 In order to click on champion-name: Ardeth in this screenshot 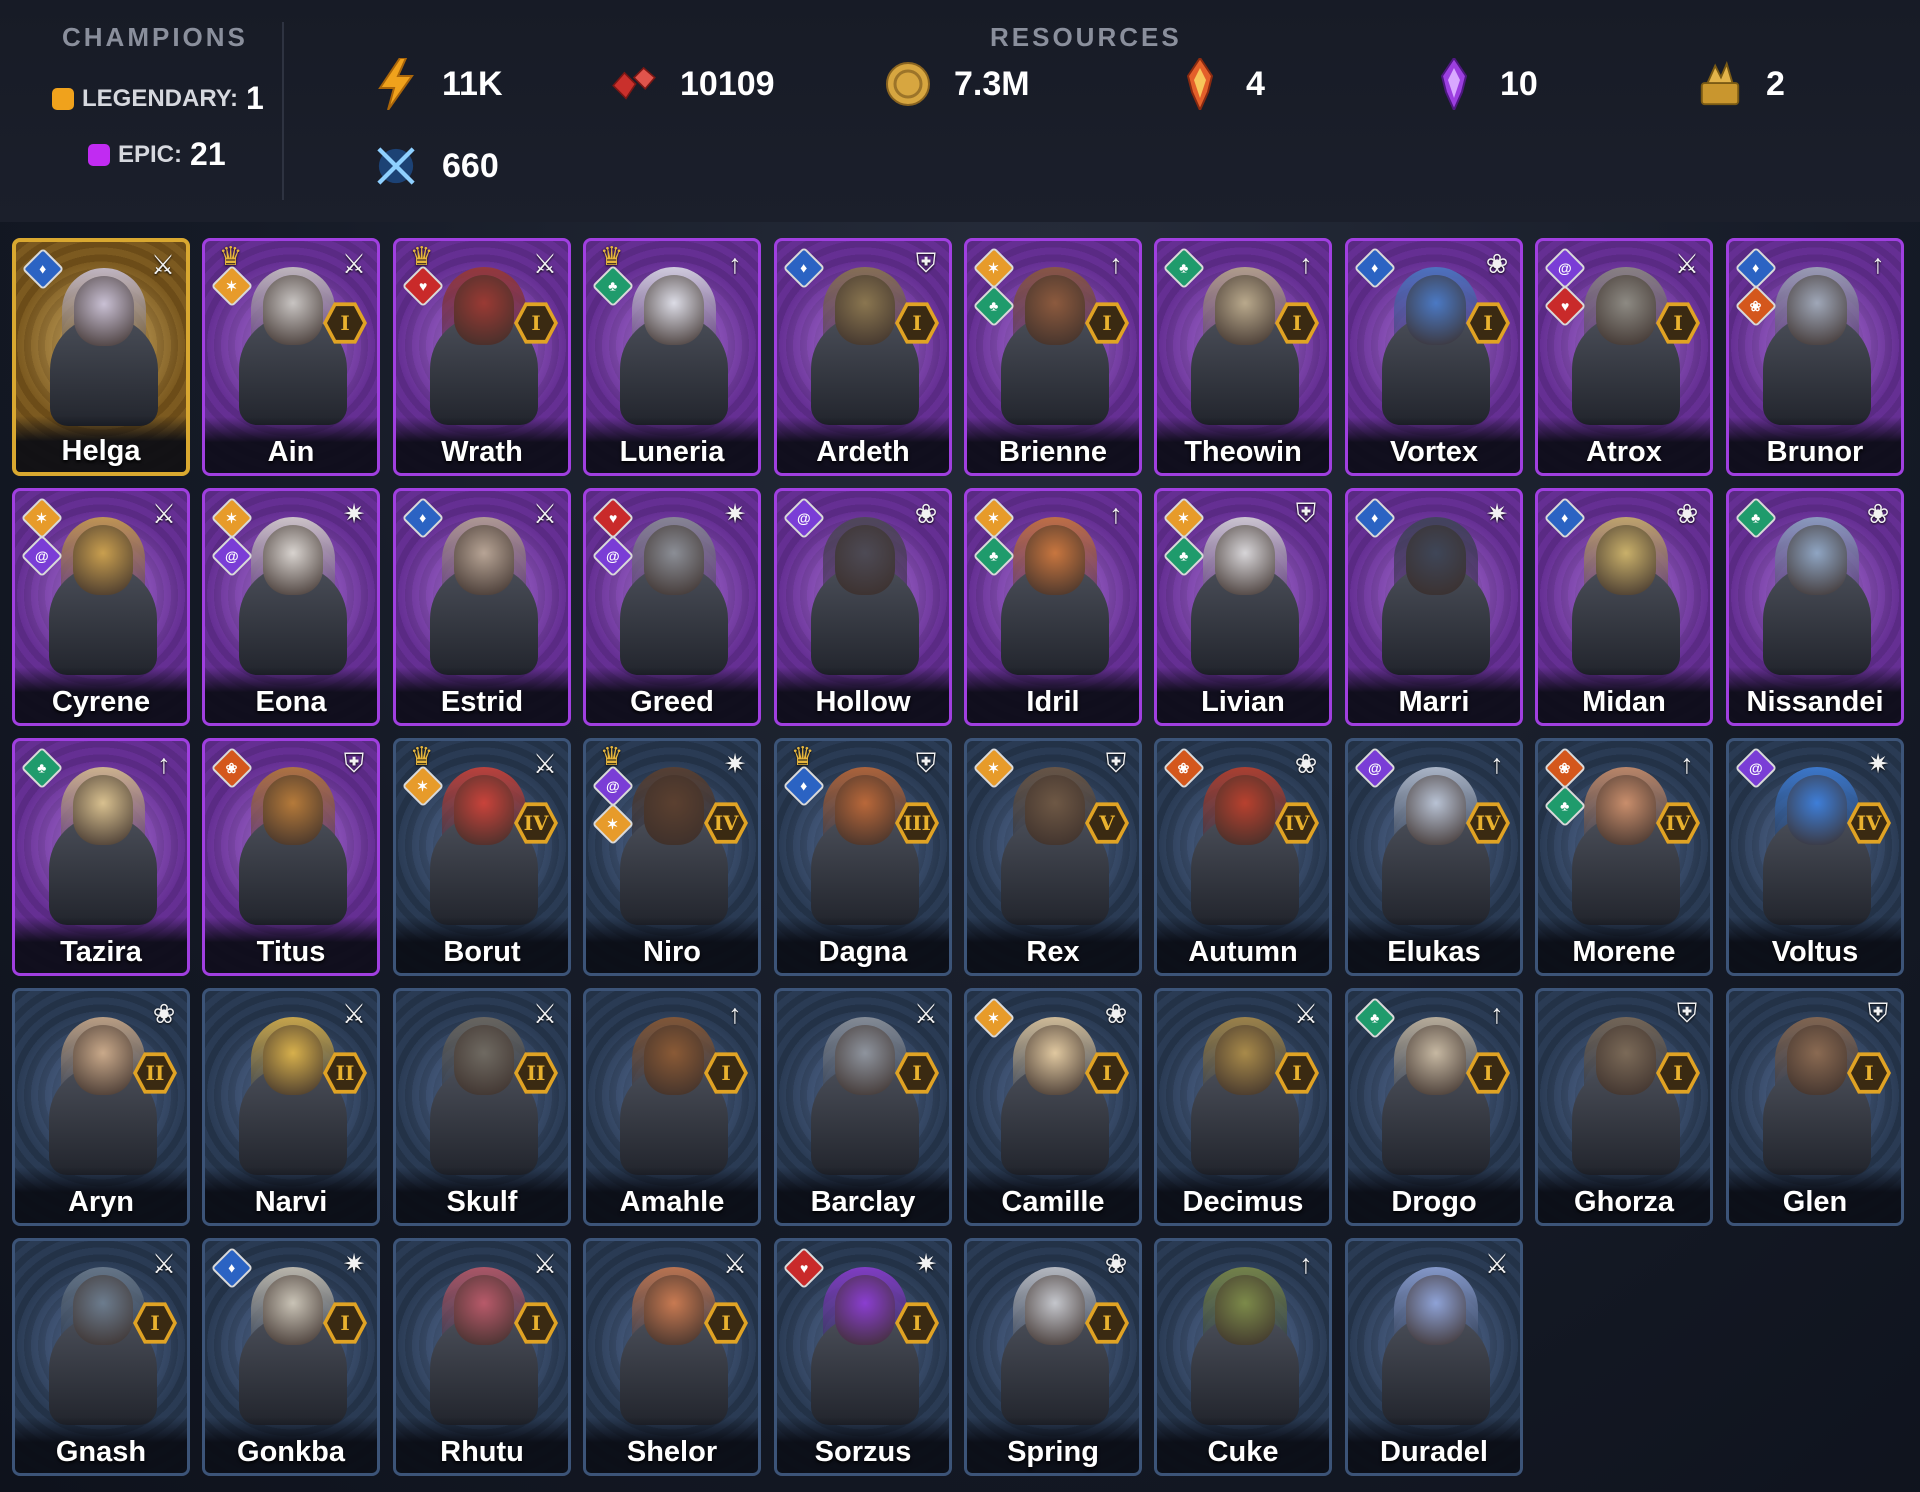, I will do `click(863, 452)`.